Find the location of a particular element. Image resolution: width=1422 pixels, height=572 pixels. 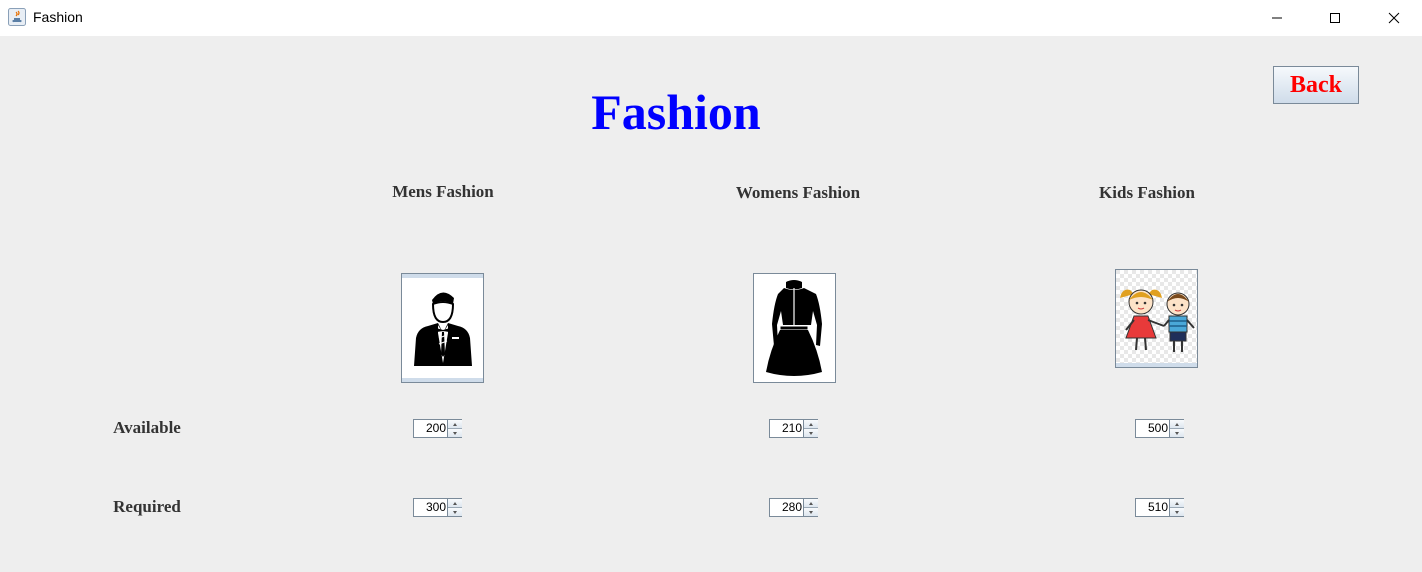

kids-icon is located at coordinates (1156, 318).